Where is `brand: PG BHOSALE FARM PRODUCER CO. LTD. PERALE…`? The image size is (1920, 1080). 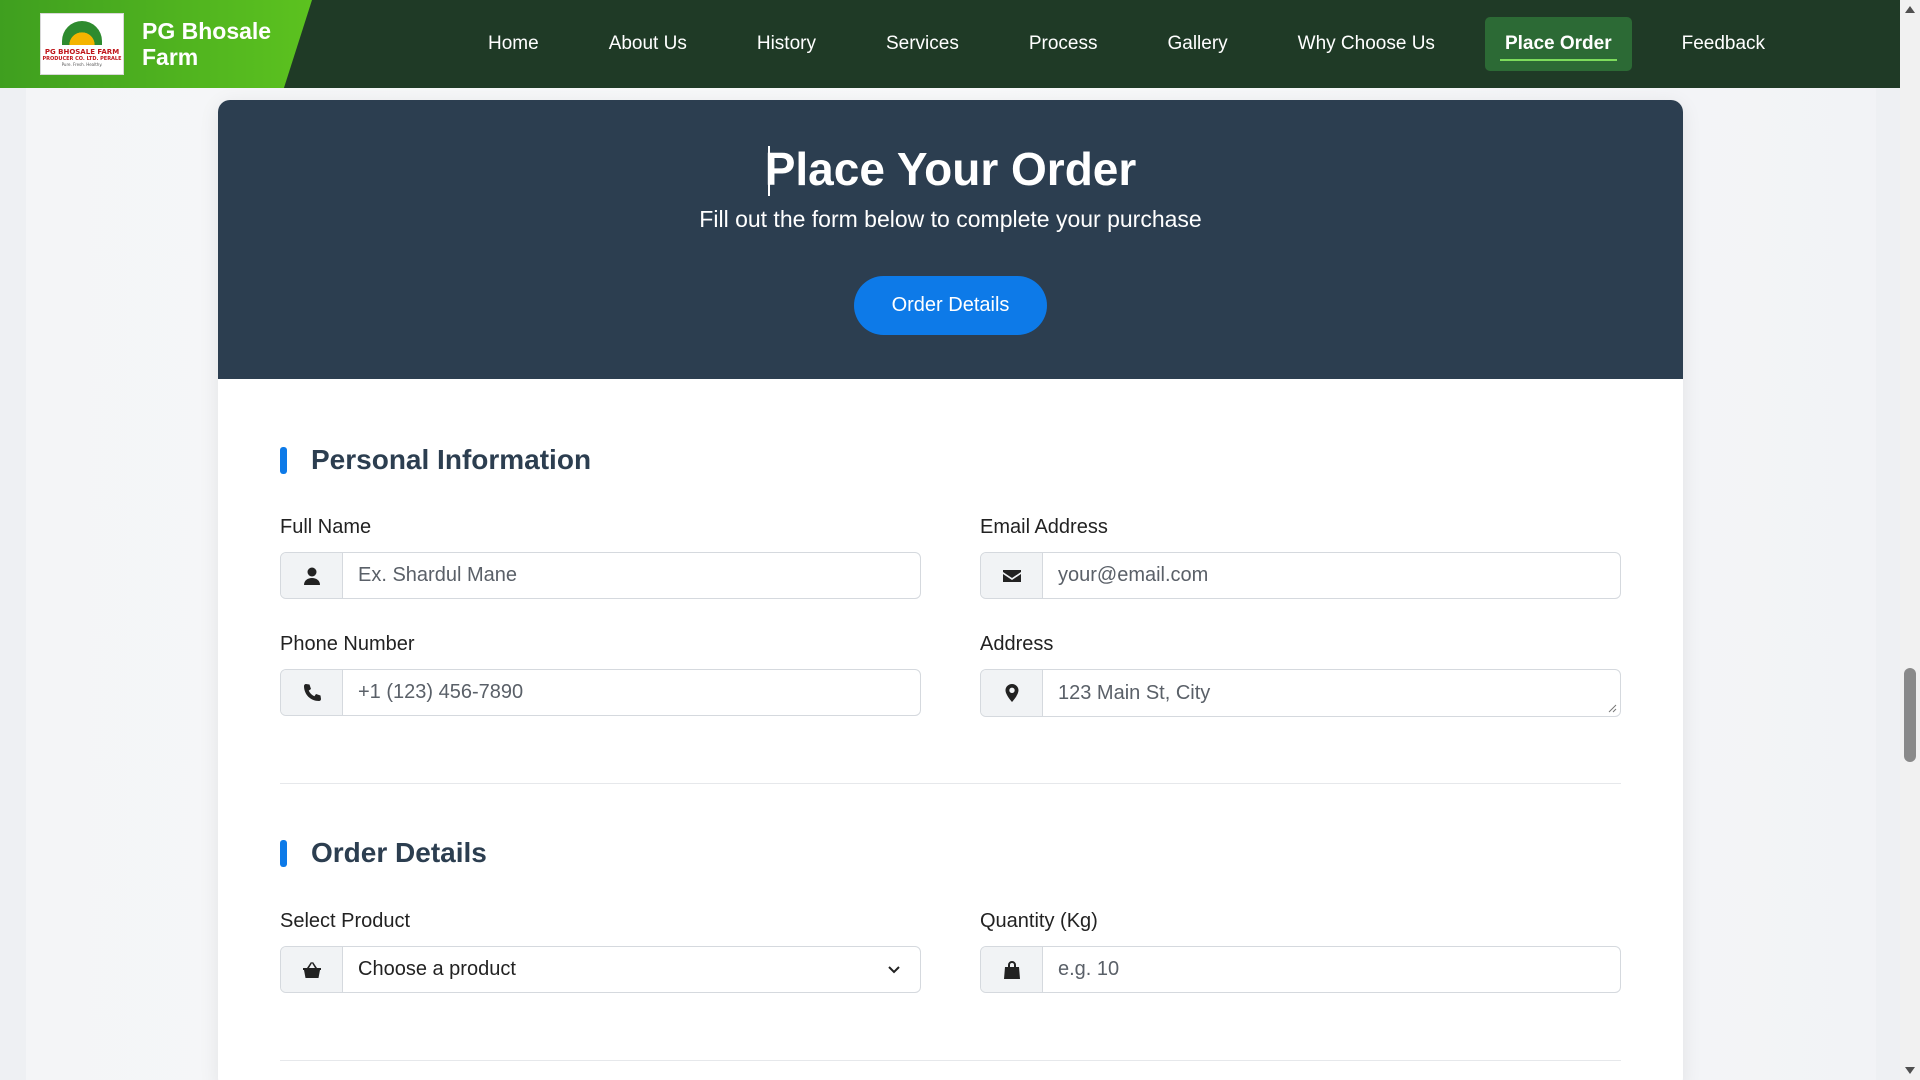
brand: PG BHOSALE FARM PRODUCER CO. LTD. PERALE… is located at coordinates (156, 44).